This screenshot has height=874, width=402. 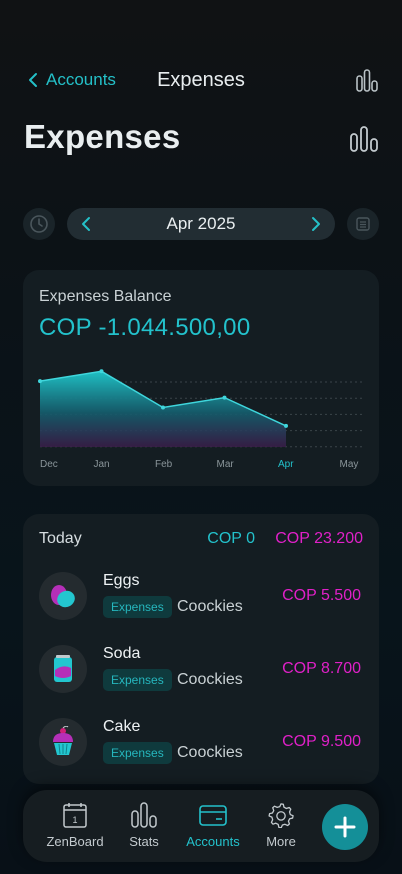 I want to click on period-selector: Apr 2025, so click(x=201, y=224).